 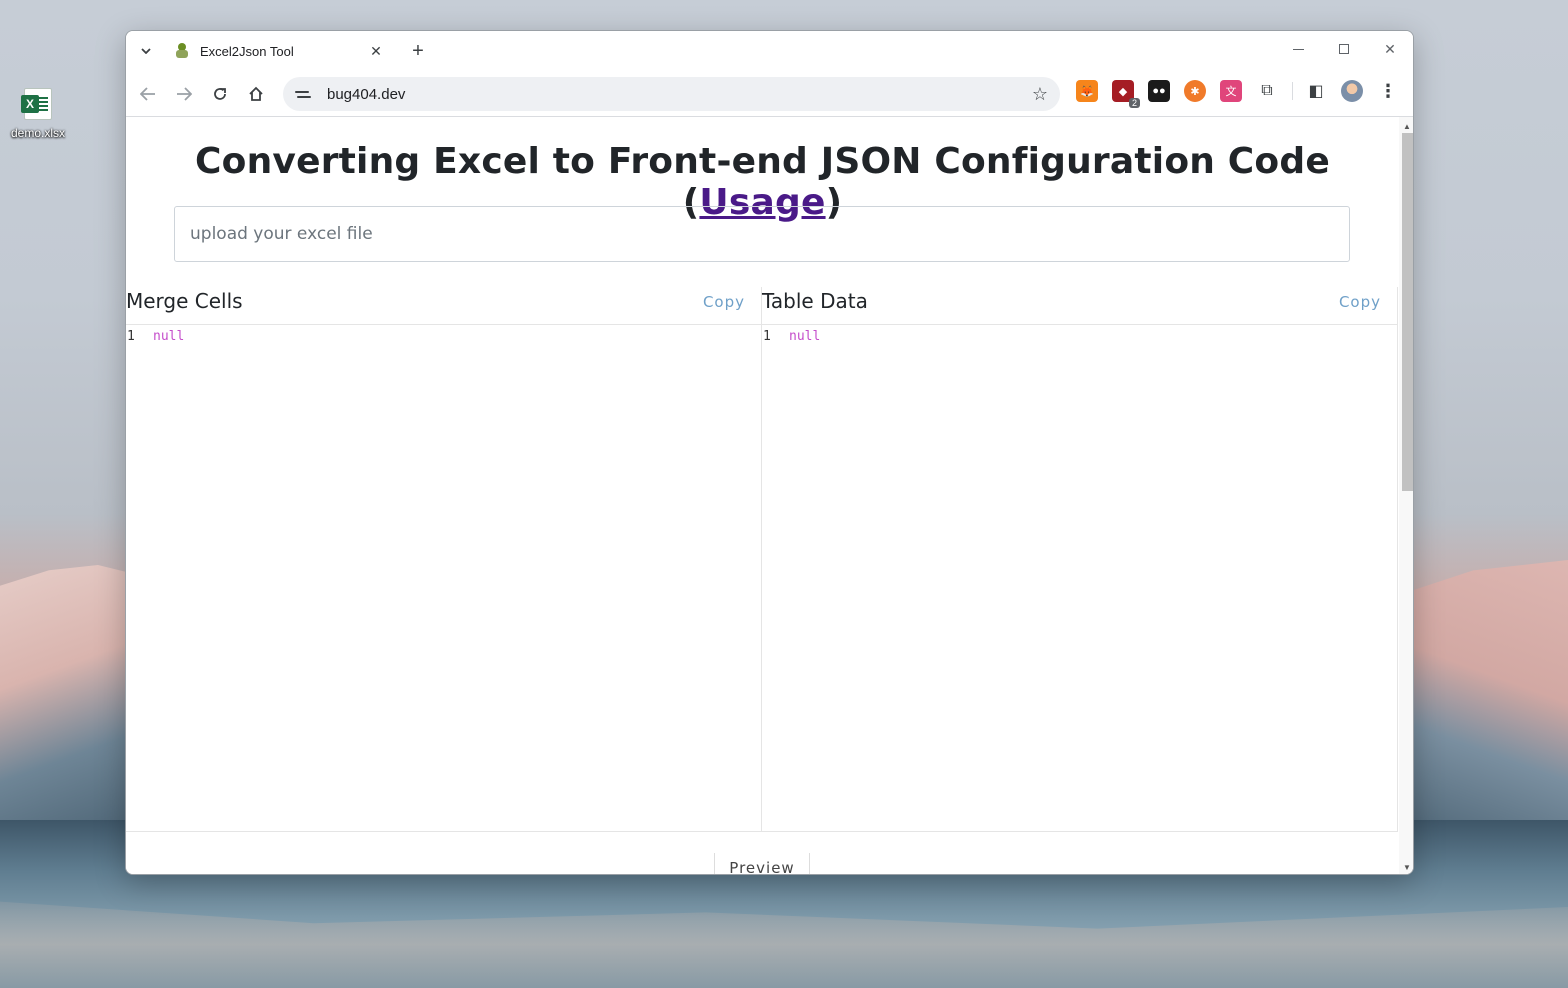 What do you see at coordinates (247, 51) in the screenshot?
I see `tab-title: Excel2Json Tool` at bounding box center [247, 51].